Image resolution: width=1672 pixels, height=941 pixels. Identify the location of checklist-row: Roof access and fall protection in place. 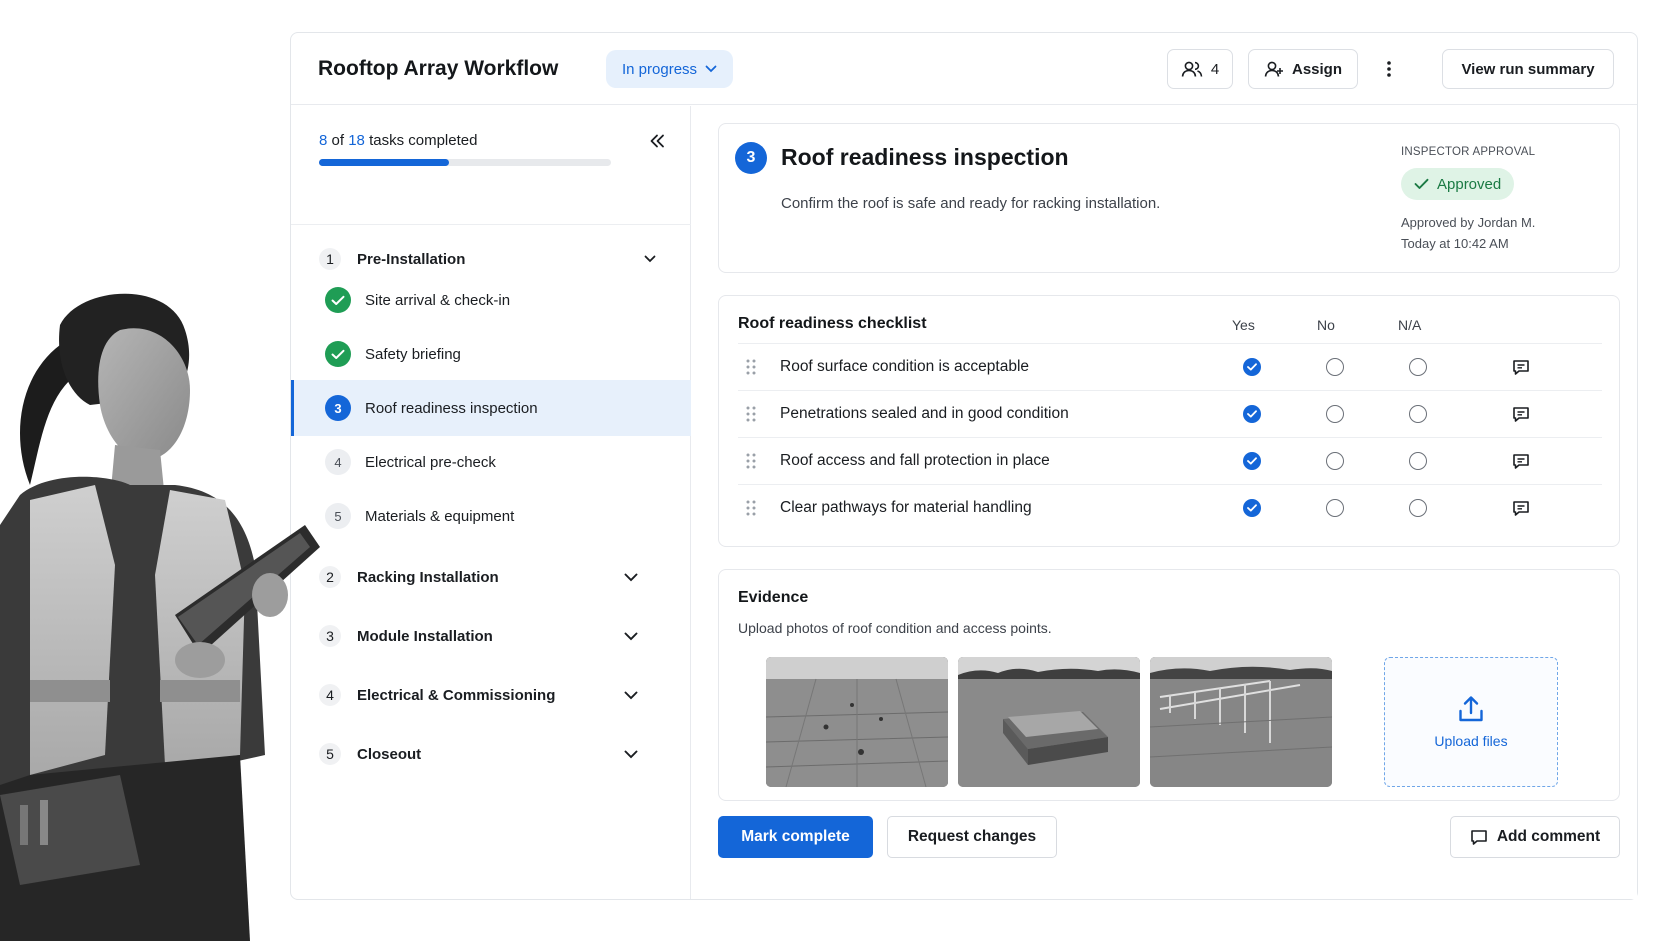
(1170, 460).